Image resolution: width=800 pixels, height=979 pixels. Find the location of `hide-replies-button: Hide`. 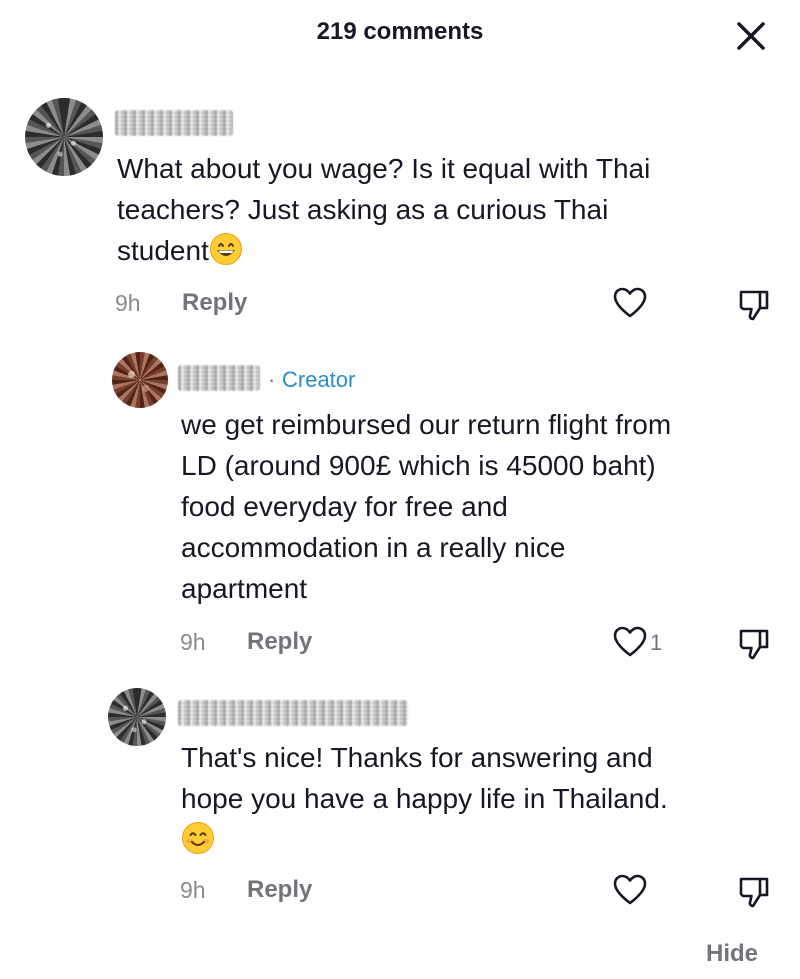

hide-replies-button: Hide is located at coordinates (732, 954).